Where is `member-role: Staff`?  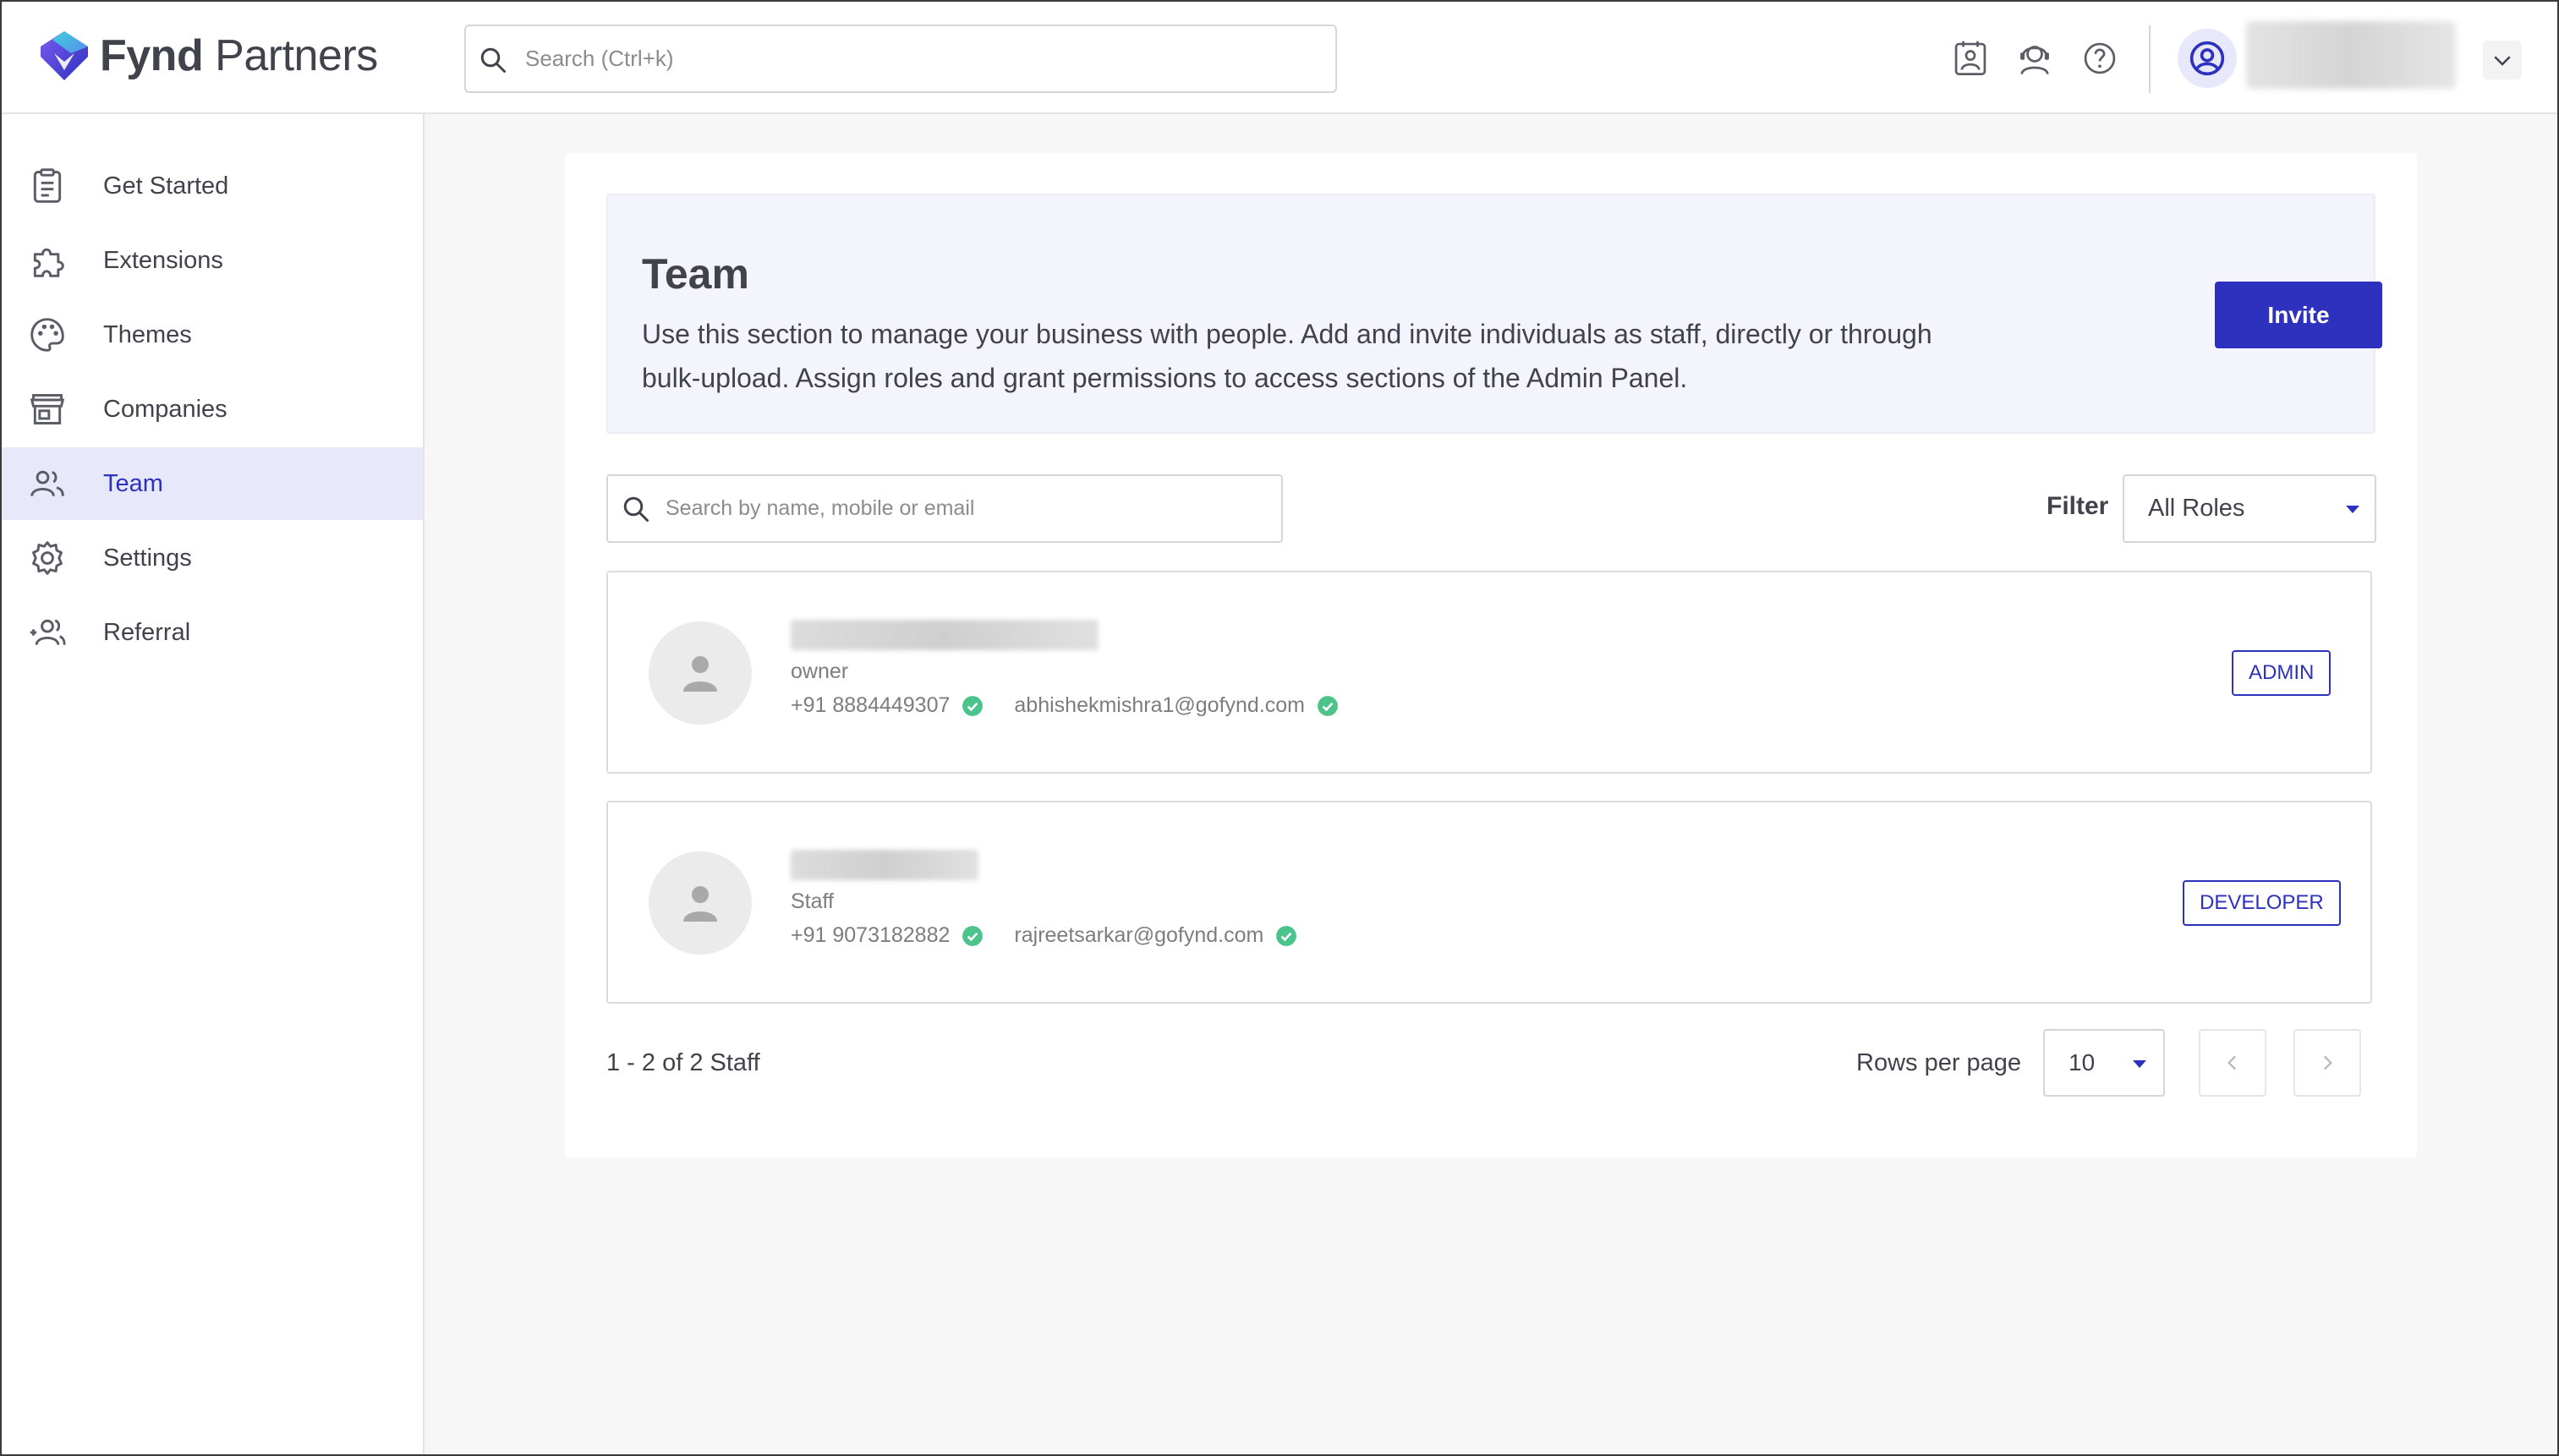
member-role: Staff is located at coordinates (812, 901).